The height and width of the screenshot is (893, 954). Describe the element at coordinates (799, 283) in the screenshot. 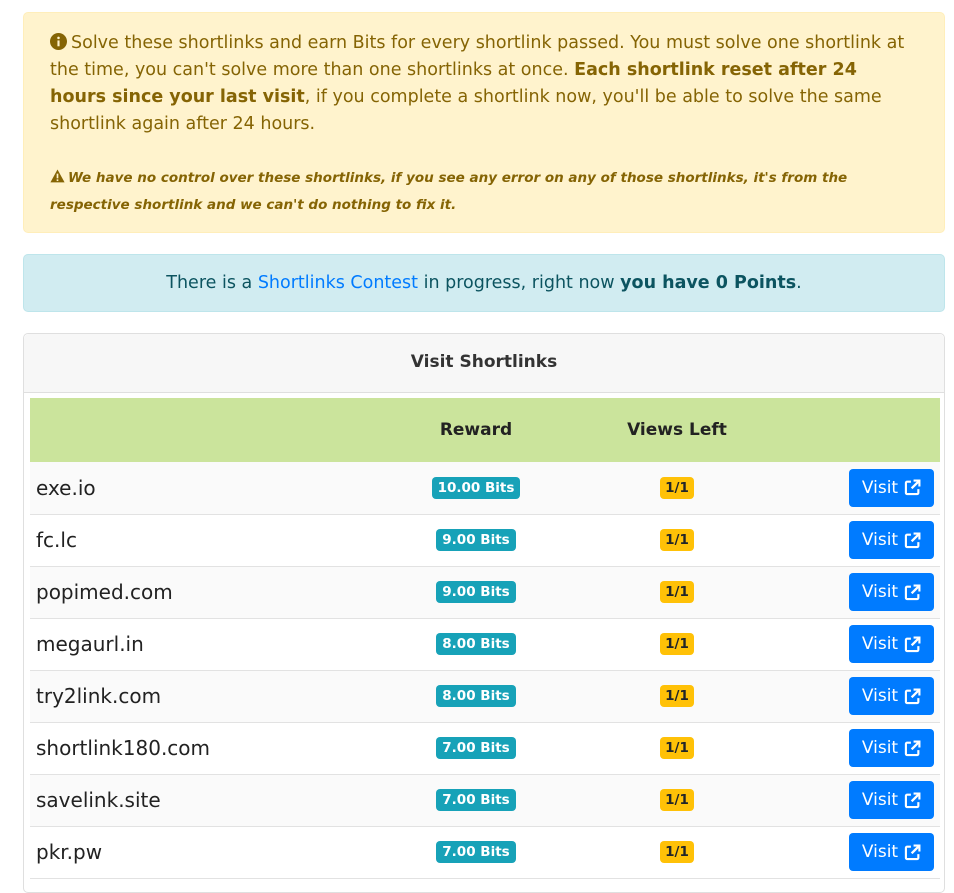

I see `contest-suffix: .` at that location.